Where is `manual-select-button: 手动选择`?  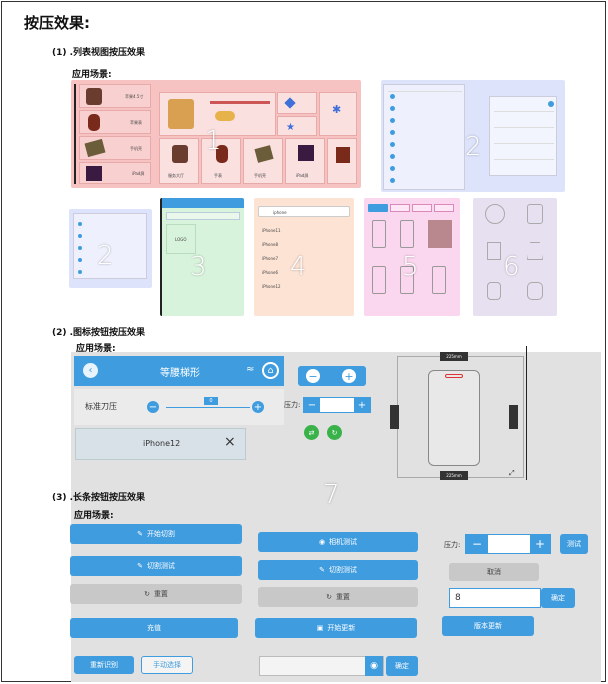
manual-select-button: 手动选择 is located at coordinates (167, 665).